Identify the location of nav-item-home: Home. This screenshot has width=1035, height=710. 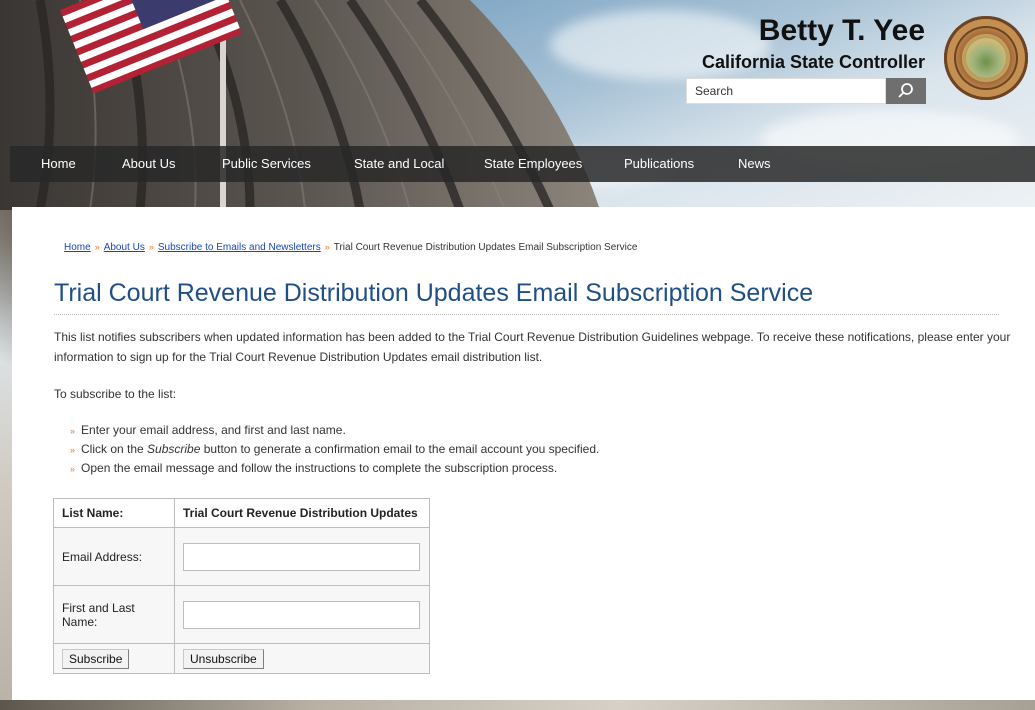
(58, 164).